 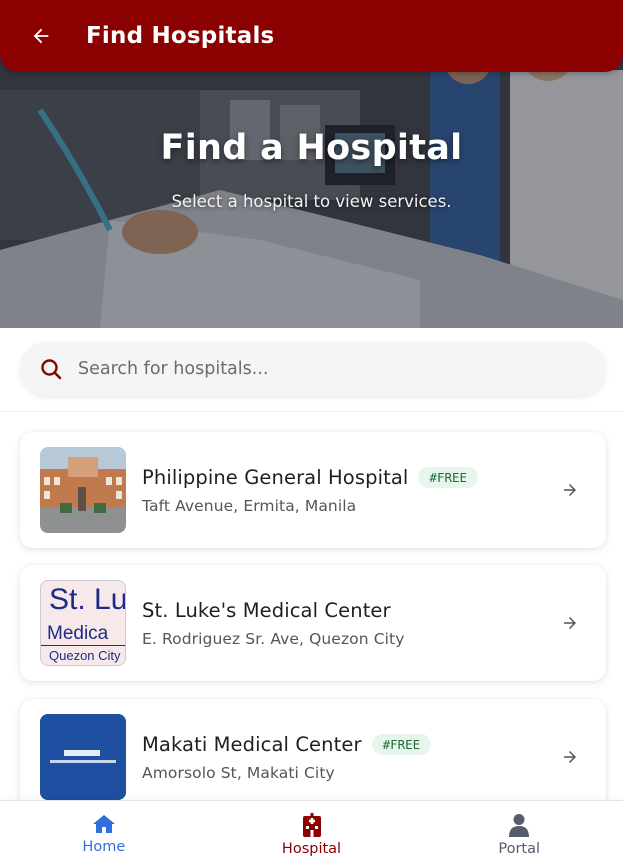 I want to click on nav-hospital: Hospital, so click(x=312, y=834).